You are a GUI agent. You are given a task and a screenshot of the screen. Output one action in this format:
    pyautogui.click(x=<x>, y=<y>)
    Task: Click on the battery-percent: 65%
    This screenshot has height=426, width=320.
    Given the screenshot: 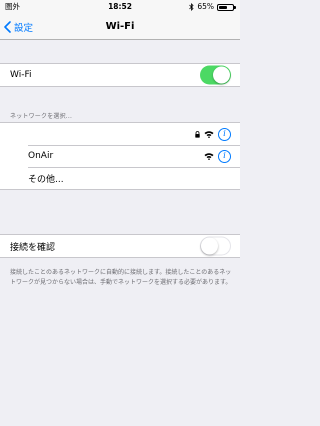 What is the action you would take?
    pyautogui.click(x=205, y=6)
    